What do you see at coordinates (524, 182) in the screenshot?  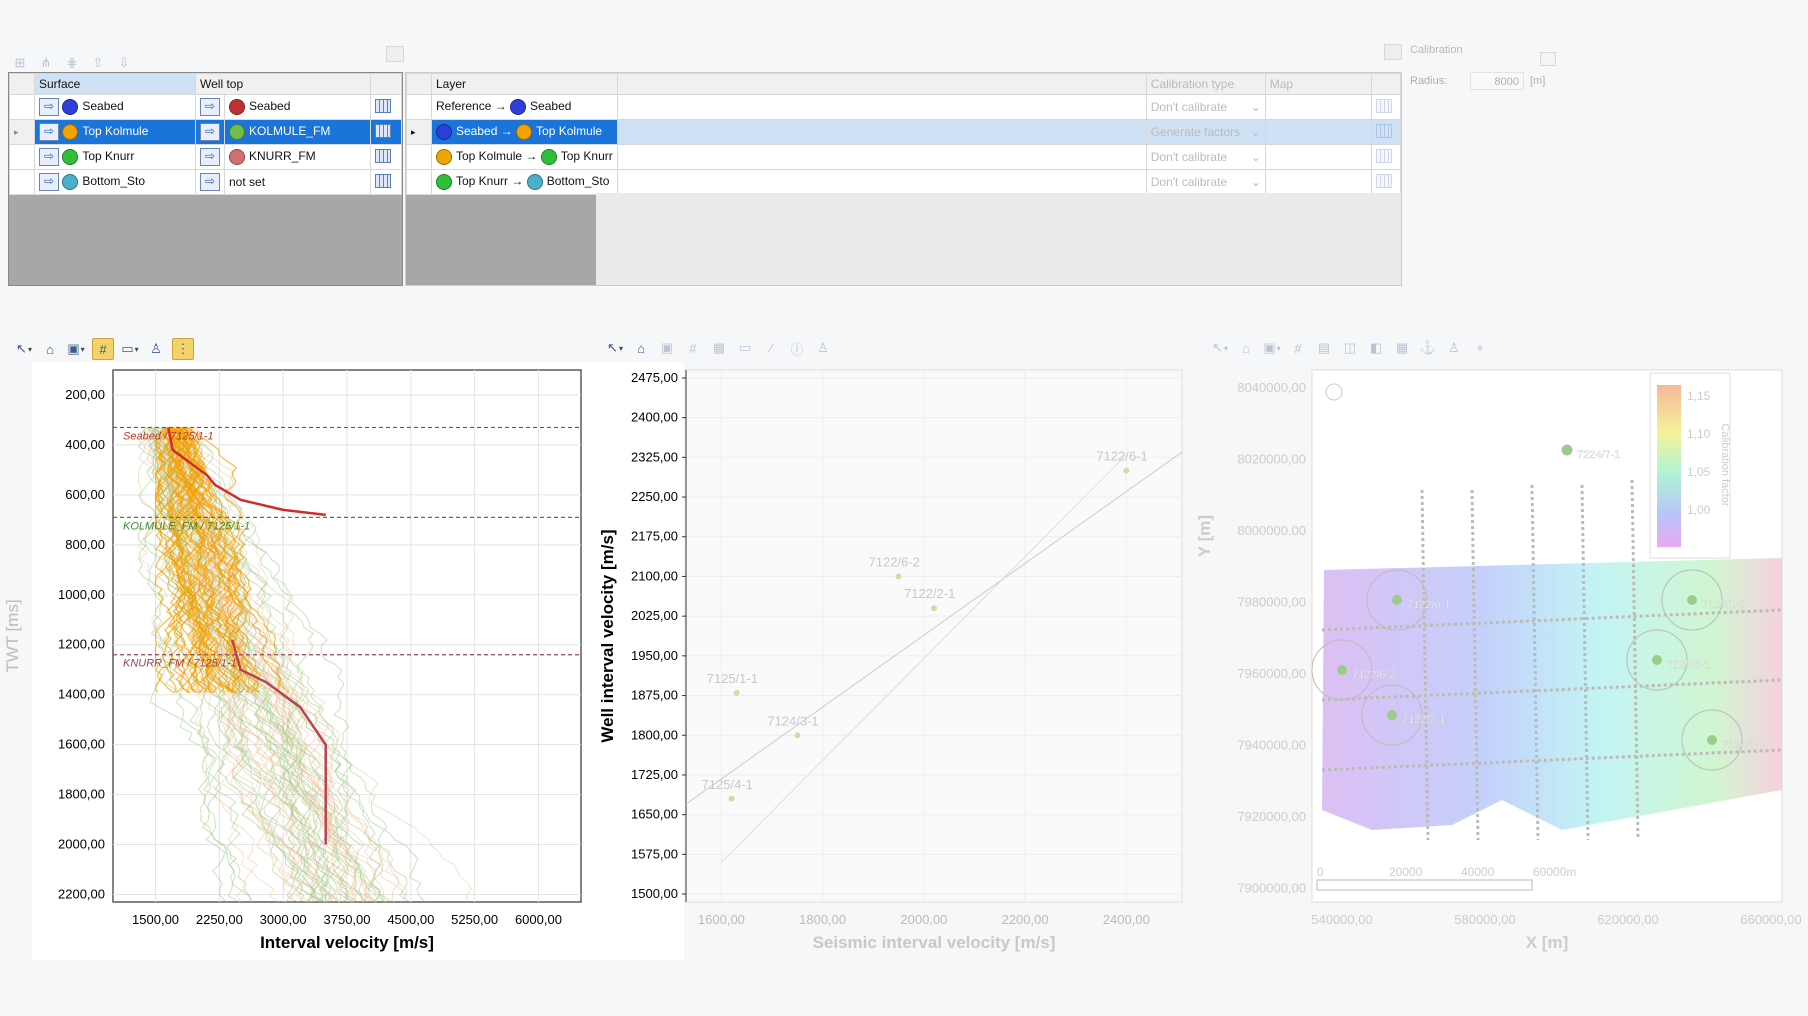 I see `layer-cell: Top Knurr → Bottom_Sto` at bounding box center [524, 182].